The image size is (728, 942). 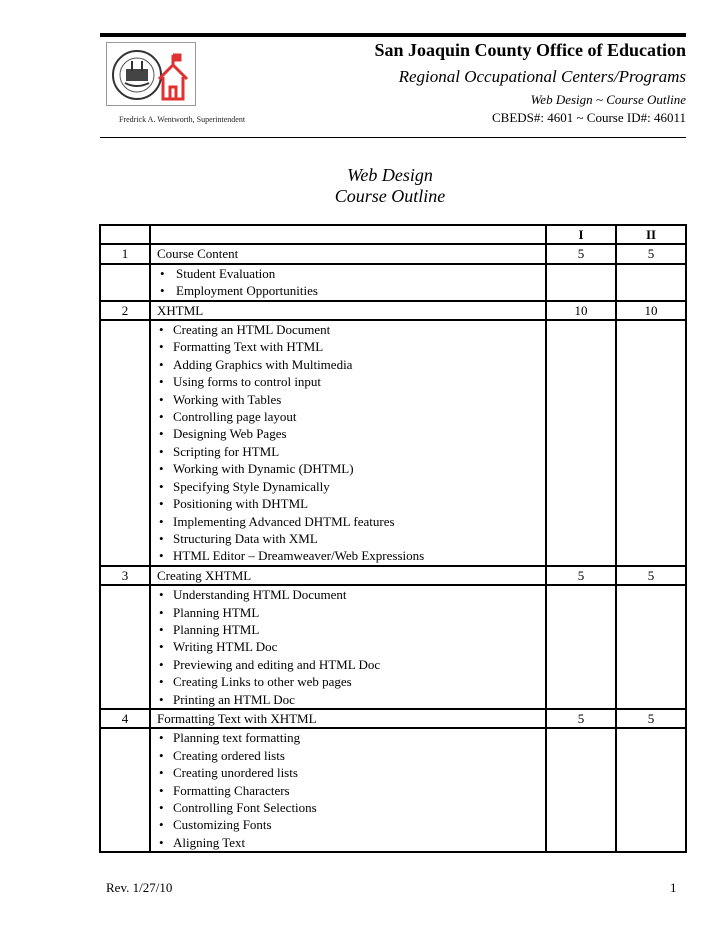 I want to click on topic-item: Structuring Data with XML, so click(x=351, y=539).